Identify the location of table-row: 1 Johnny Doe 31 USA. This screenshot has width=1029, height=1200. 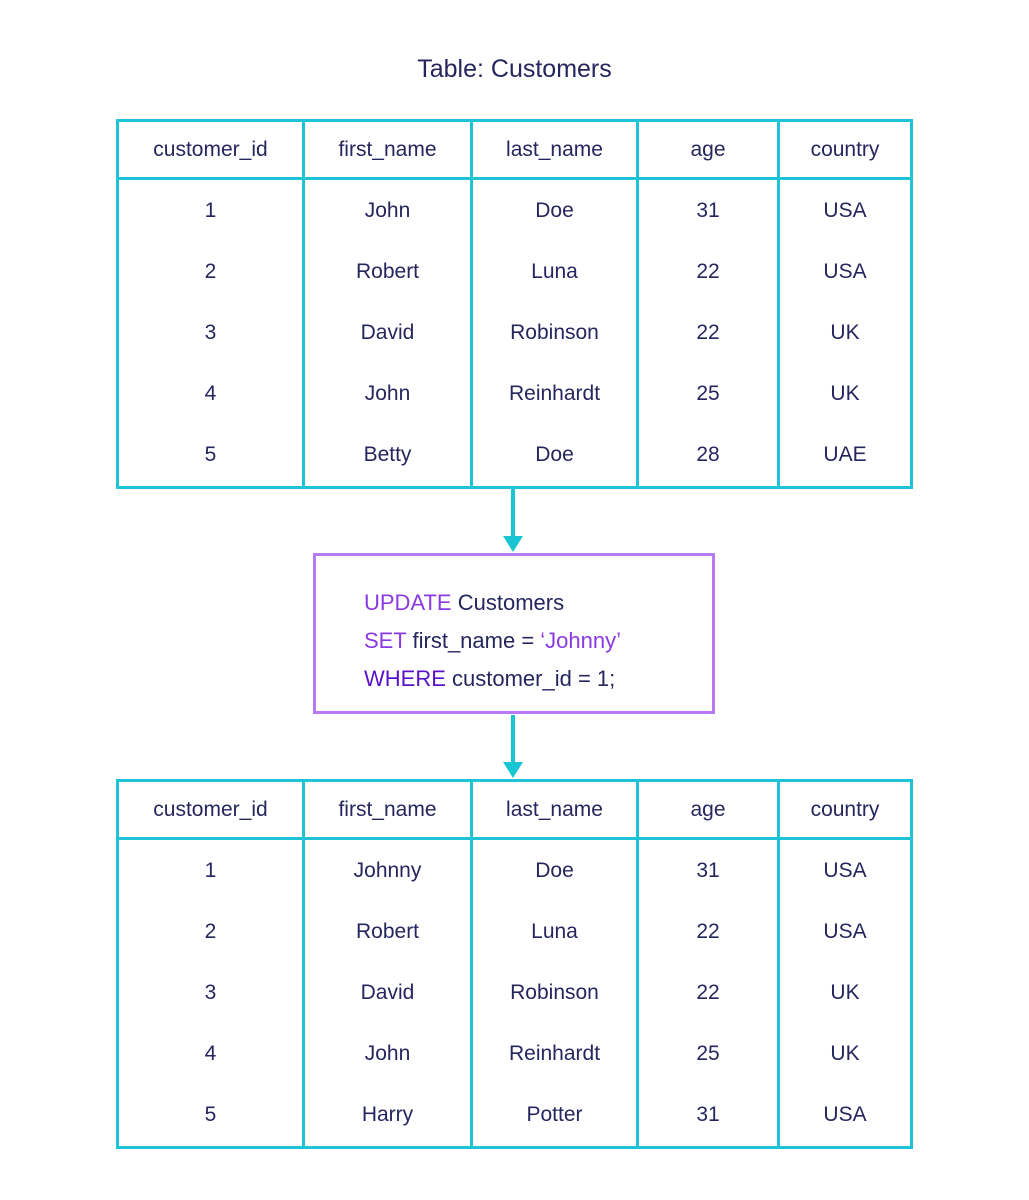
(515, 870).